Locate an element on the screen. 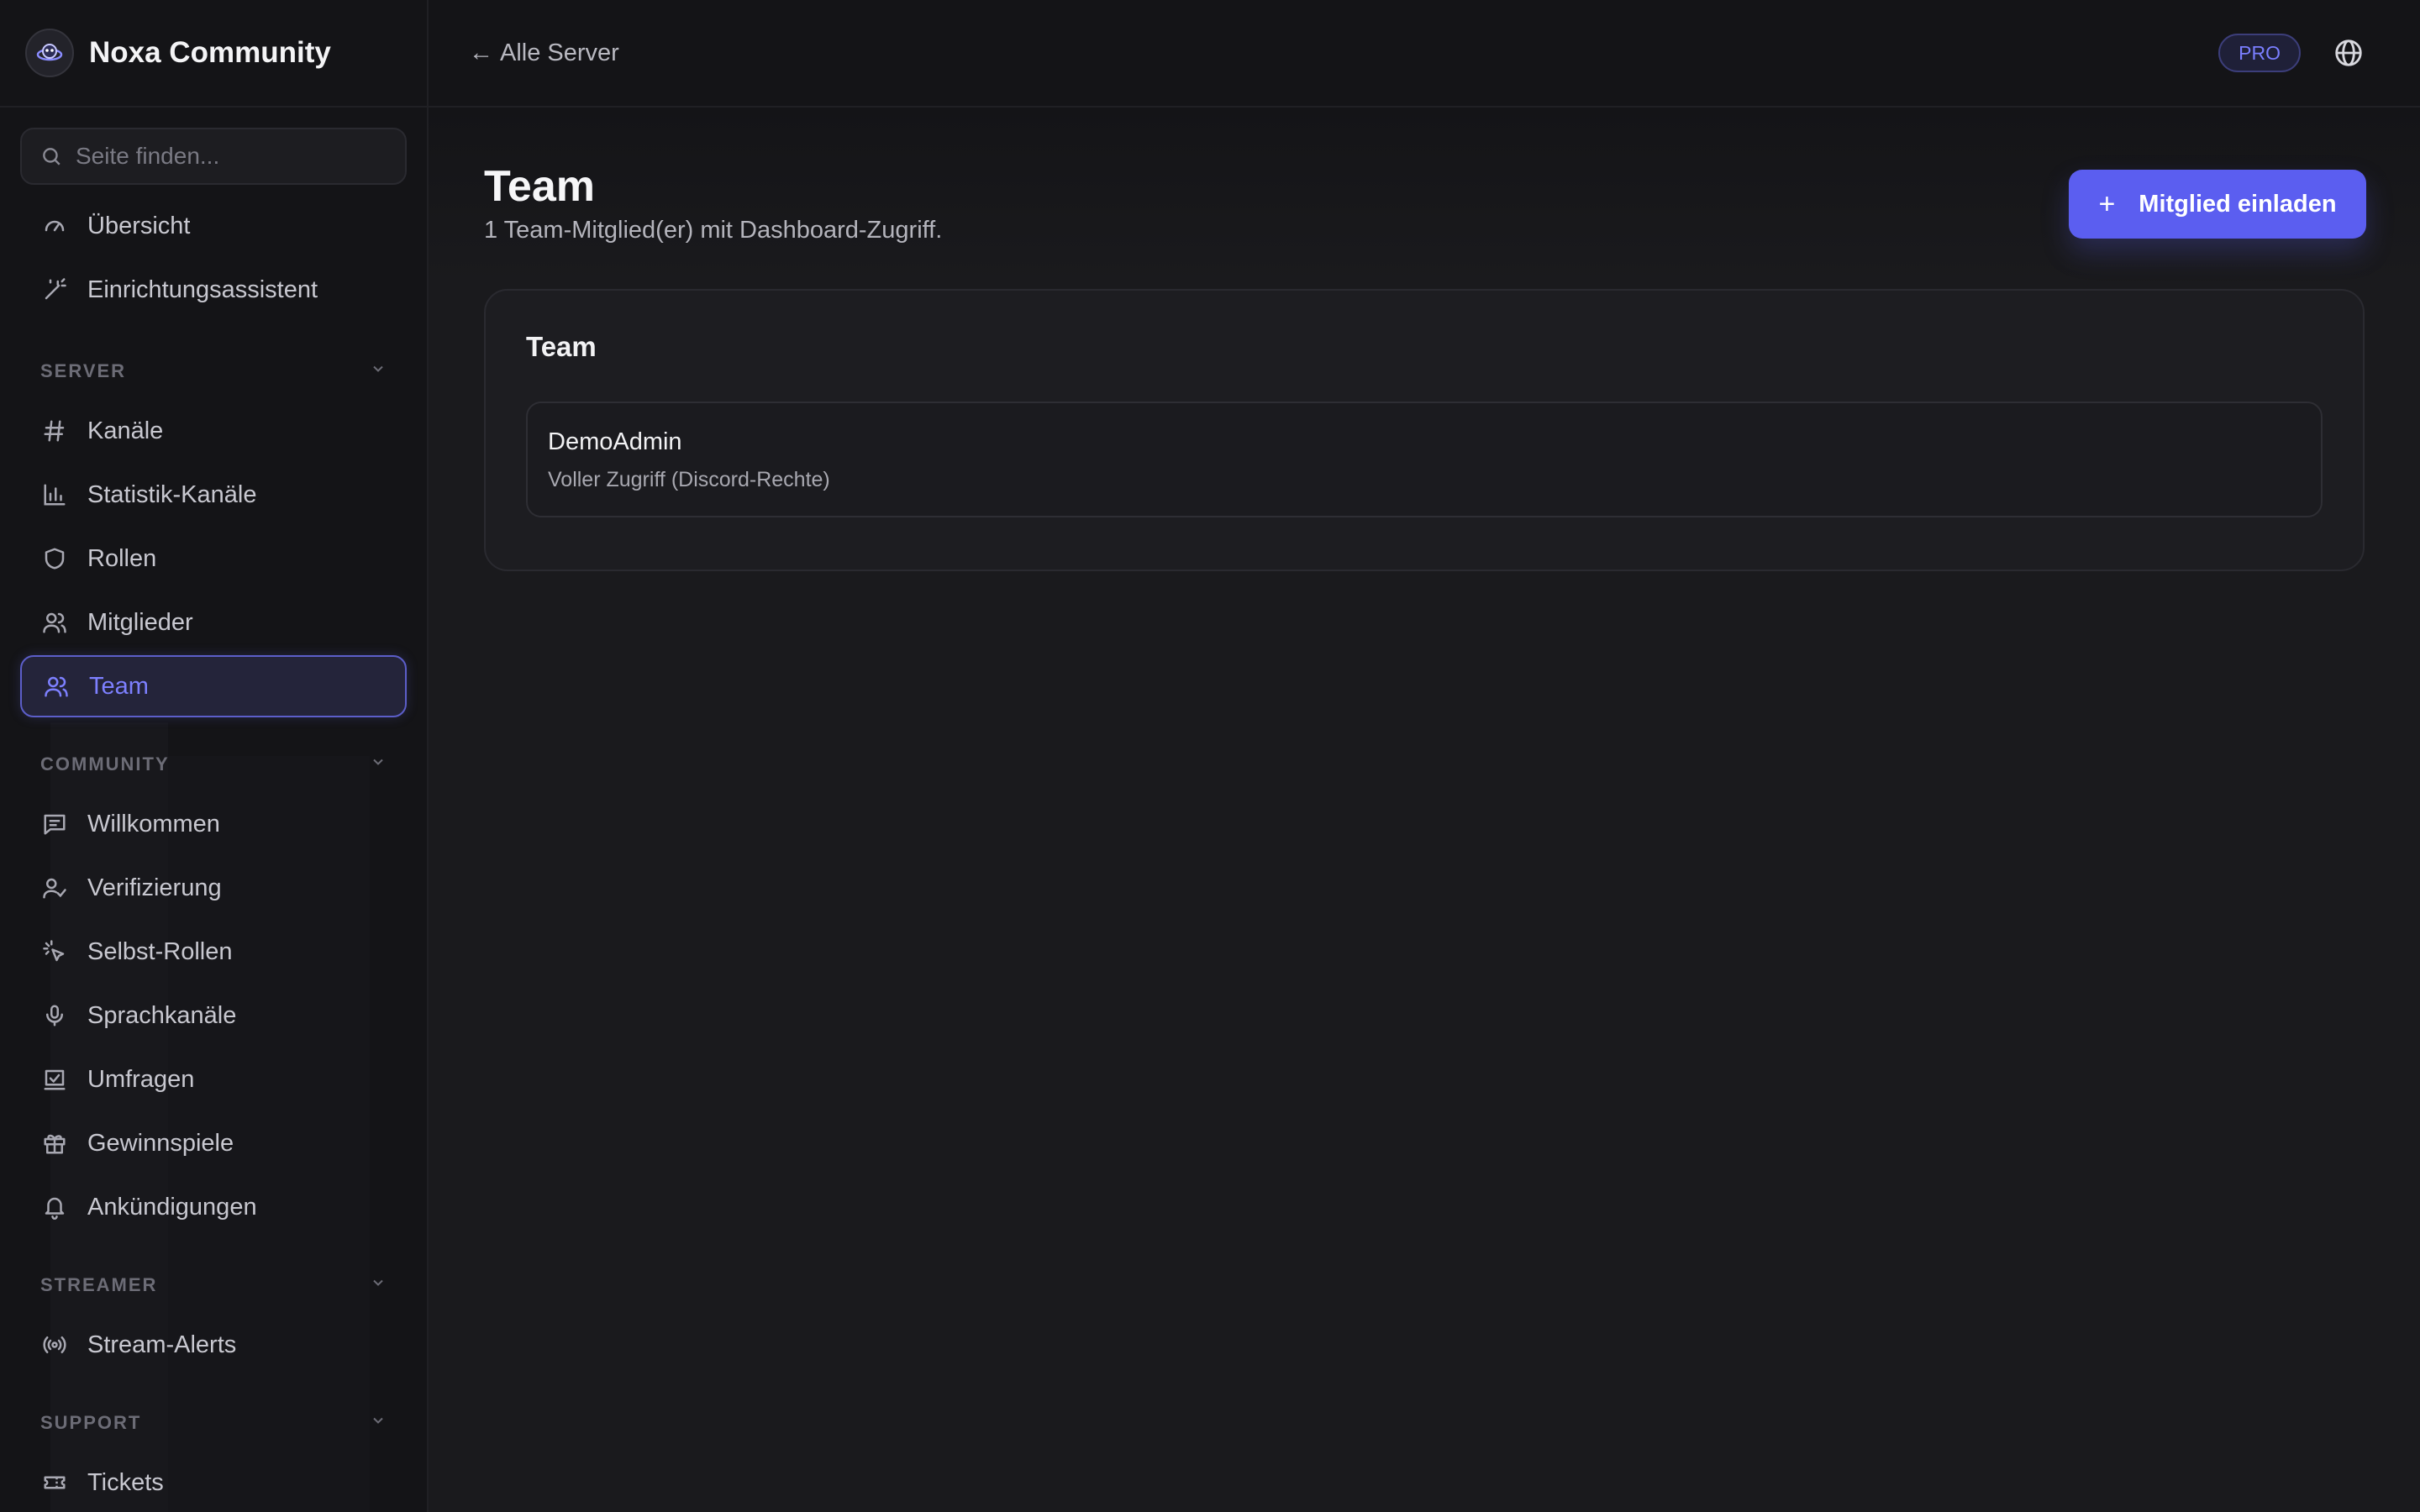 The width and height of the screenshot is (2420, 1512). sidebar-item-verifizierung: Verifizierung is located at coordinates (214, 888).